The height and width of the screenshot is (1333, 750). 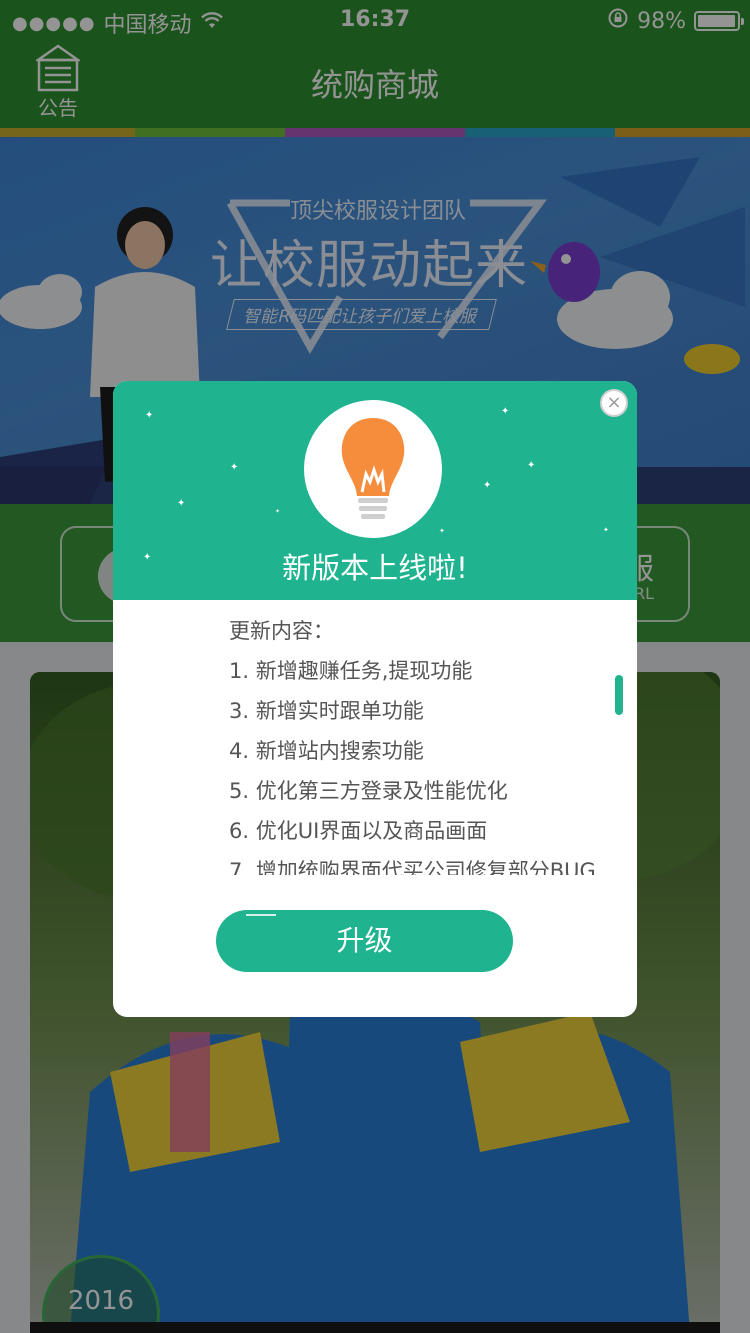 I want to click on changelog-heading: 更新内容：, so click(x=281, y=631).